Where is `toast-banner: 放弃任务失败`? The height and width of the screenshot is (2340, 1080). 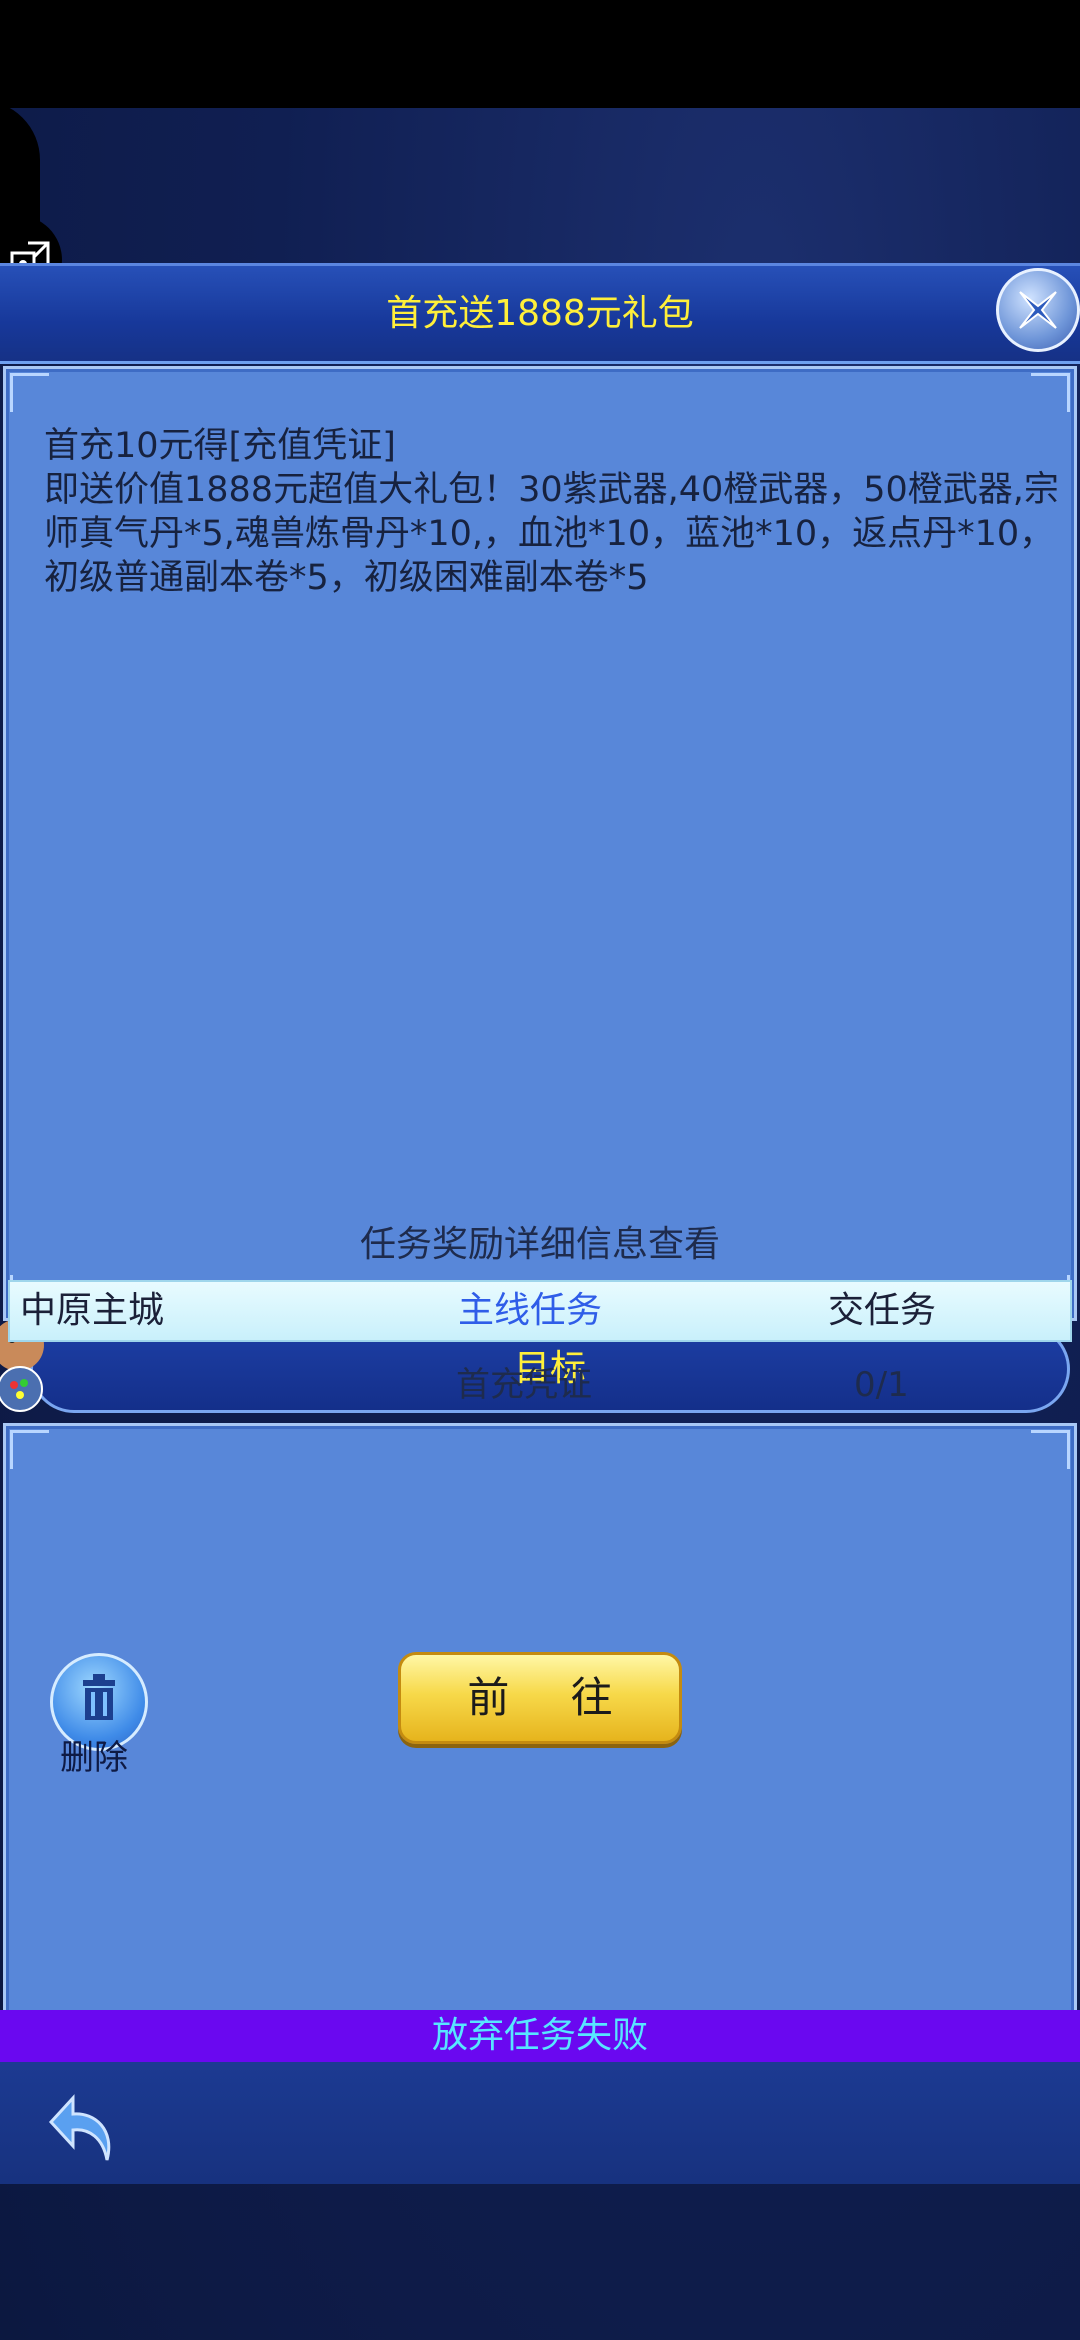 toast-banner: 放弃任务失败 is located at coordinates (540, 2036).